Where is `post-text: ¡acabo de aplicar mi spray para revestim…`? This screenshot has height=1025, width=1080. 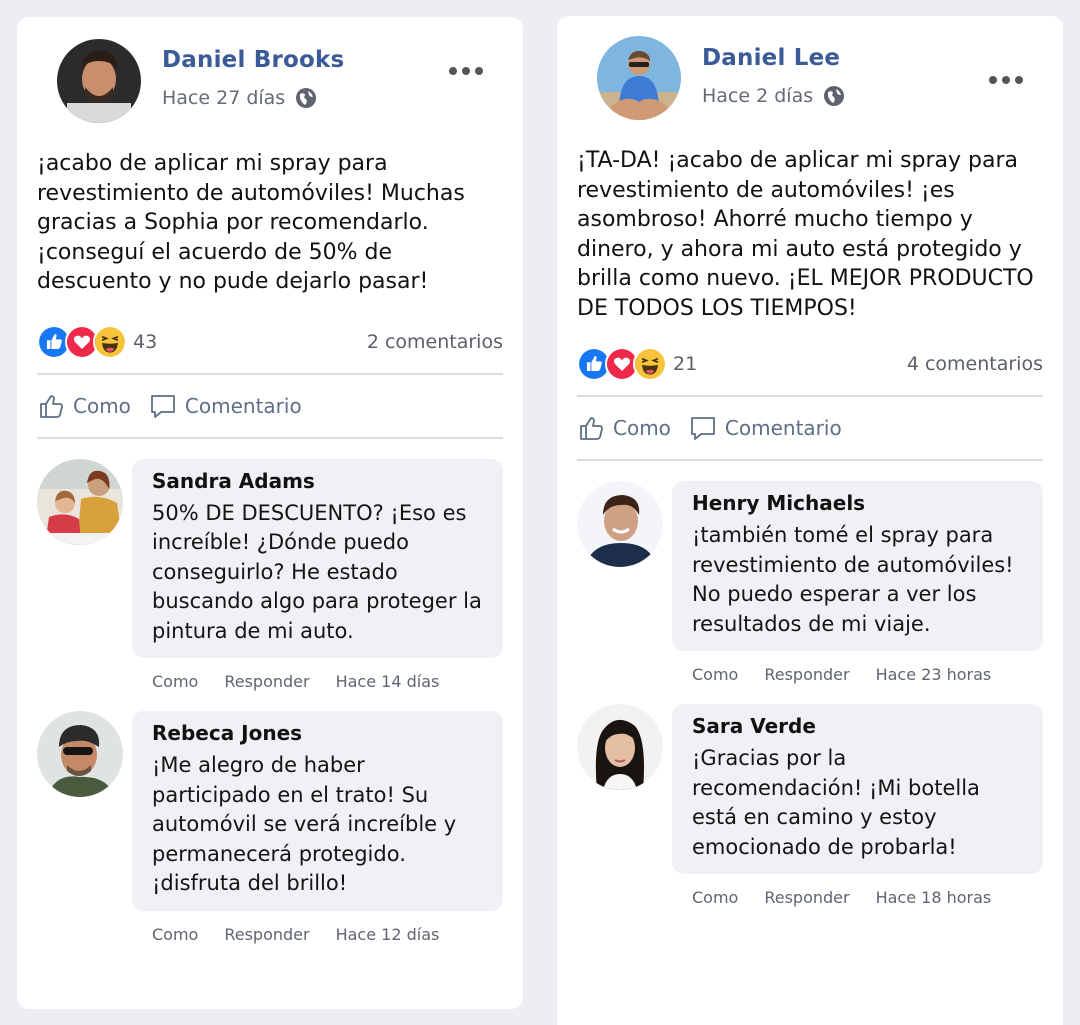 post-text: ¡acabo de aplicar mi spray para revestim… is located at coordinates (251, 222).